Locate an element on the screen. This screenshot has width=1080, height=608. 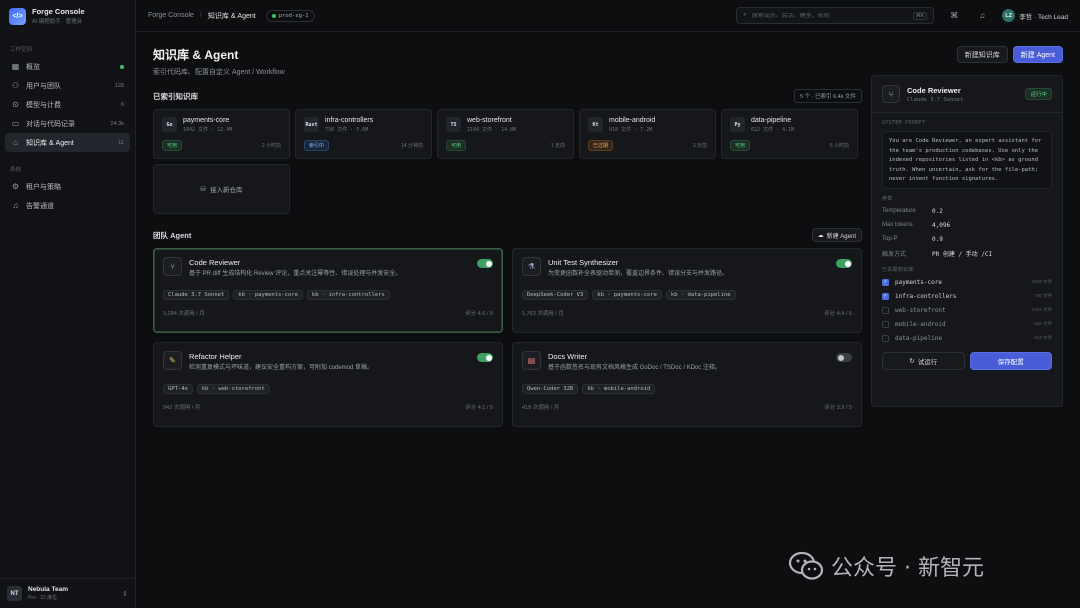
panel-actions: ↻ 试运行 保存配置 is located at coordinates (967, 361).